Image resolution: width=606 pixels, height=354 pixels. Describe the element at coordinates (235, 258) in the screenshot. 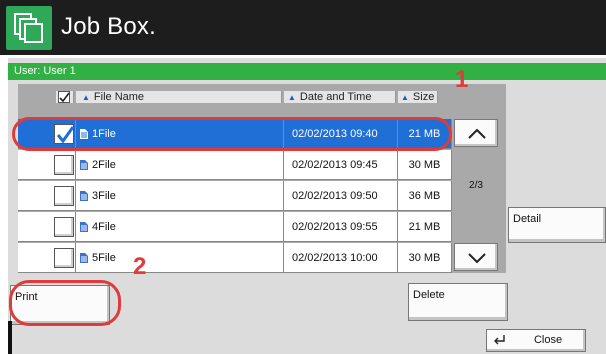

I see `table-row: 5File 02/02/2013 10:00 30 MB` at that location.